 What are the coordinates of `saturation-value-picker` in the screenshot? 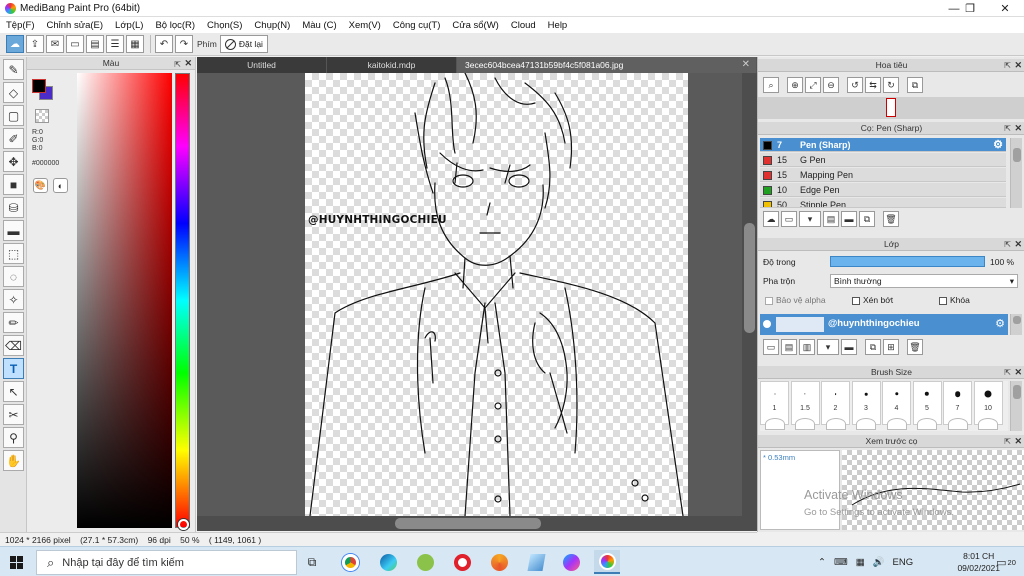 It's located at (124, 300).